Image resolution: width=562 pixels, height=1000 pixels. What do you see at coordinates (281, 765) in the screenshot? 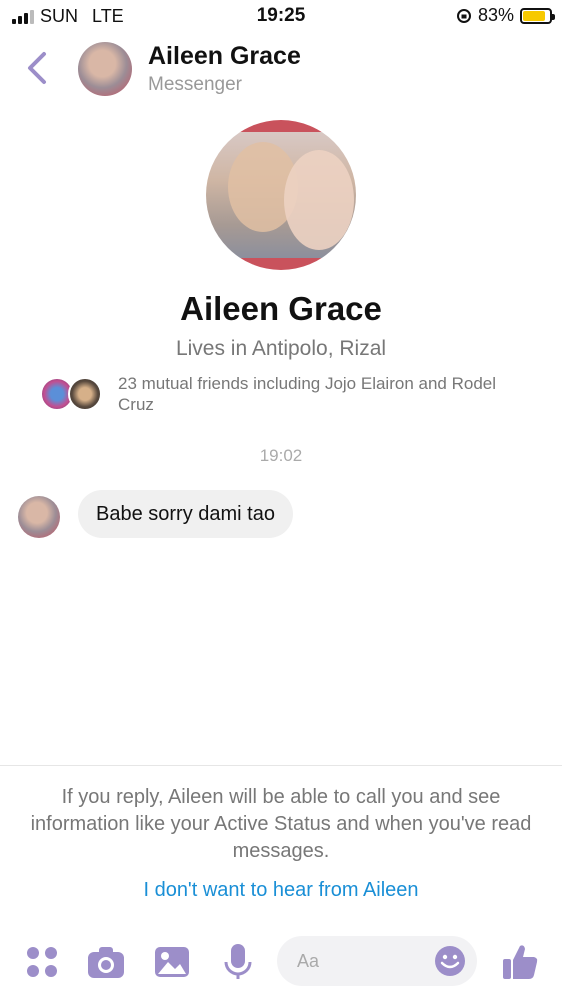
I see `divider` at bounding box center [281, 765].